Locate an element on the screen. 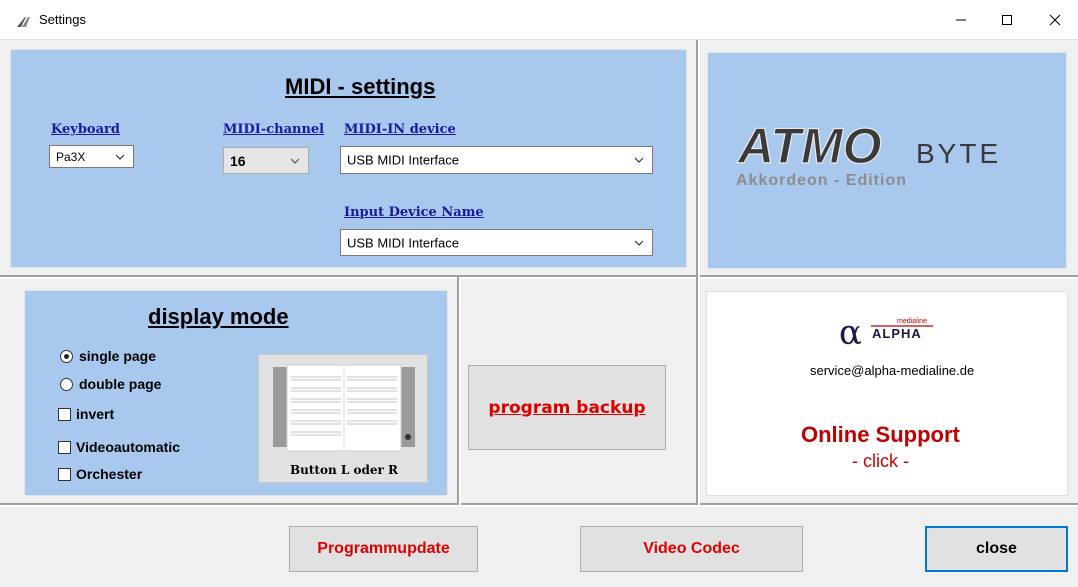  input-device-name-select: USB MIDI Interface is located at coordinates (496, 242).